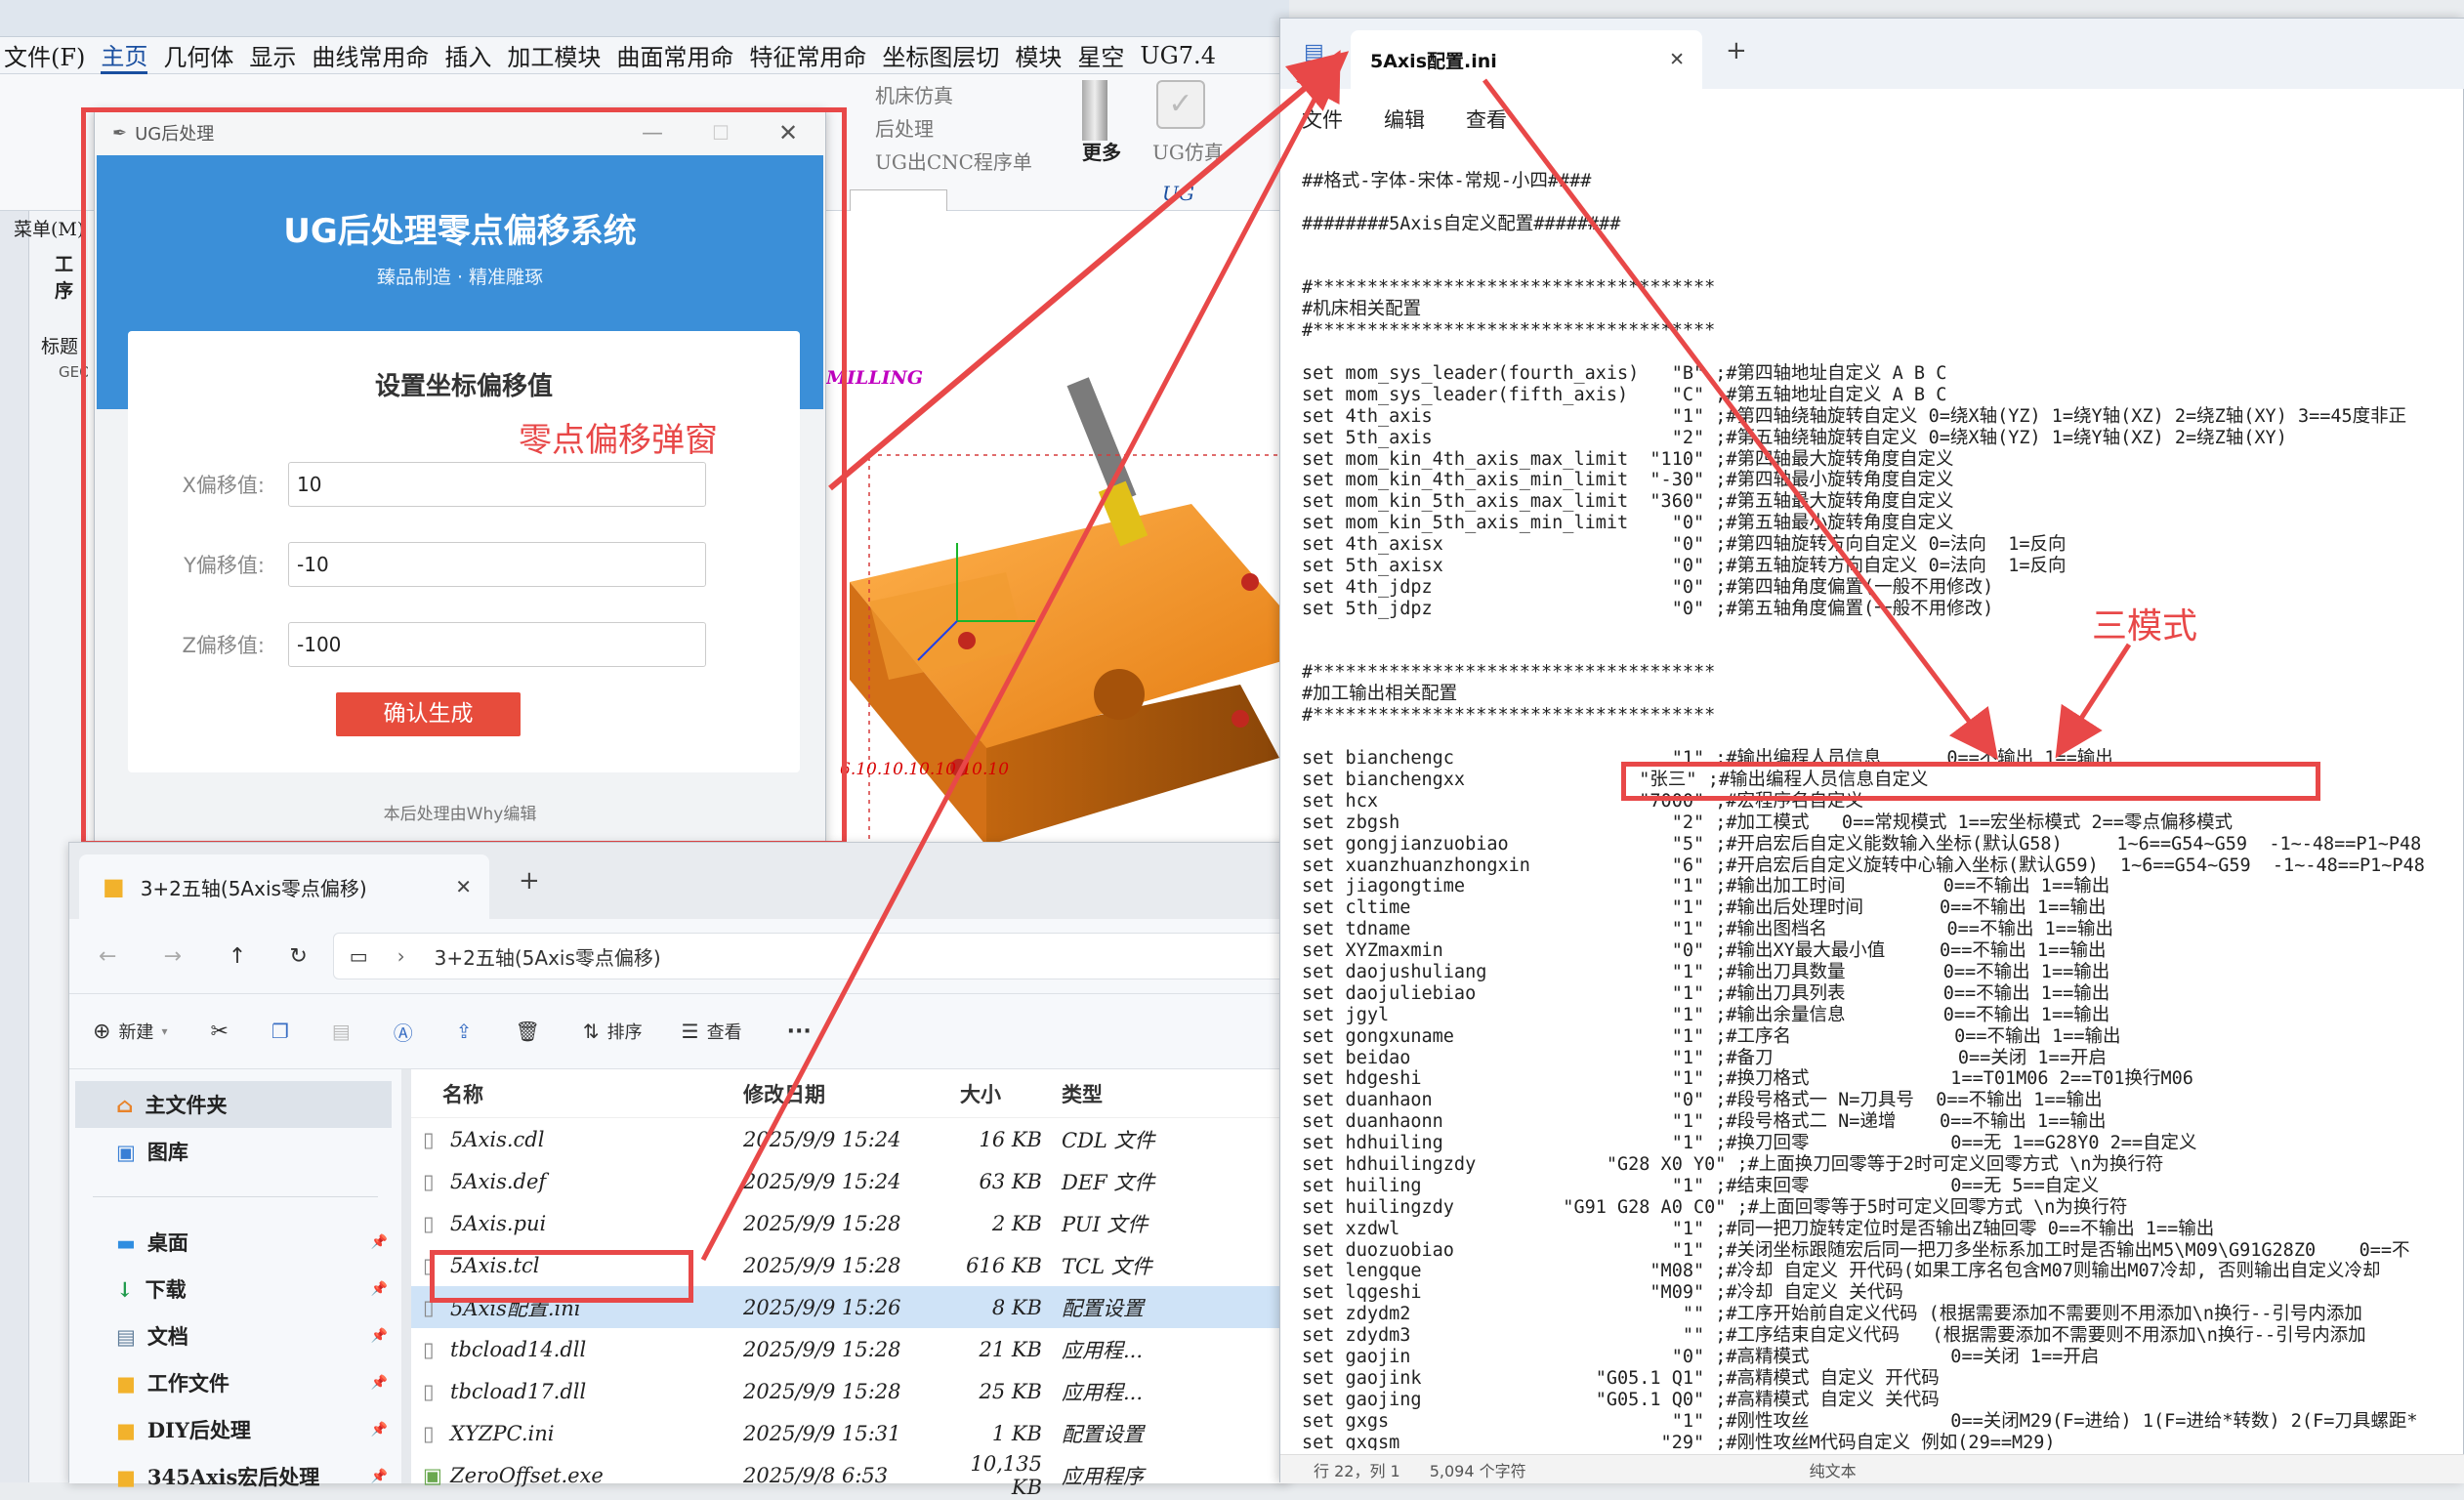  I want to click on ribbon-cnc-list: UG出CNC程序单, so click(954, 160).